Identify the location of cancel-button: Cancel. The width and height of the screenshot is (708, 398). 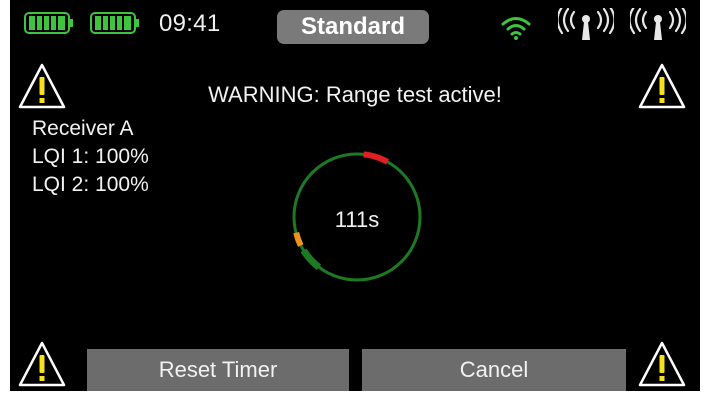
(494, 370).